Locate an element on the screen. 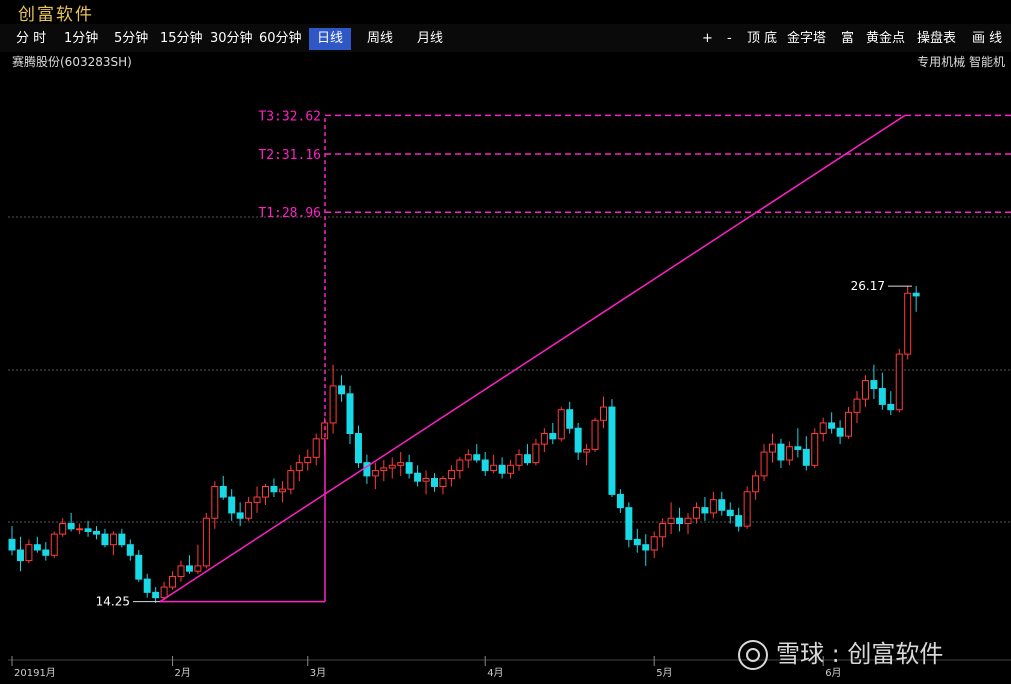  target-label: T1:28.96 is located at coordinates (289, 213).